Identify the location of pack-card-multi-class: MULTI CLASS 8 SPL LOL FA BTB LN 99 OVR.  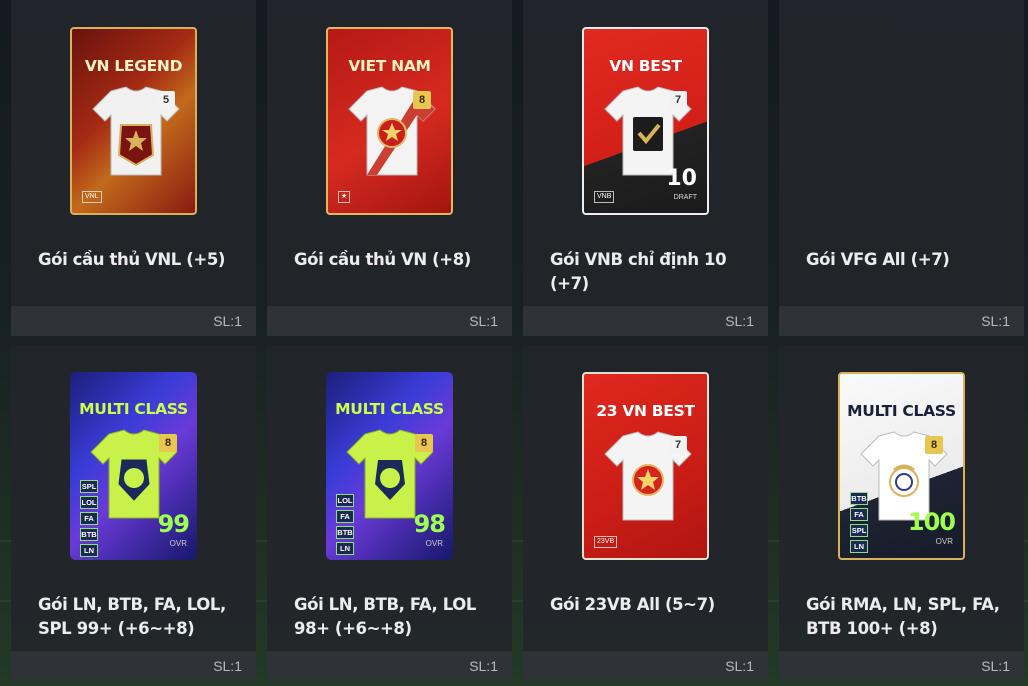
(133, 466).